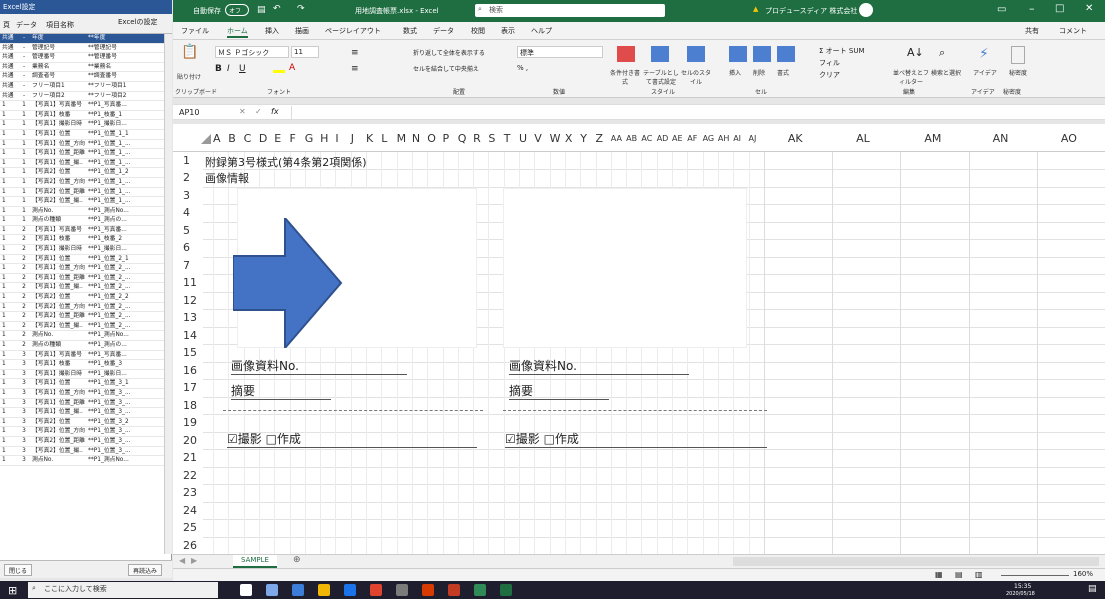 The image size is (1105, 599). Describe the element at coordinates (193, 230) in the screenshot. I see `row-header: 5` at that location.